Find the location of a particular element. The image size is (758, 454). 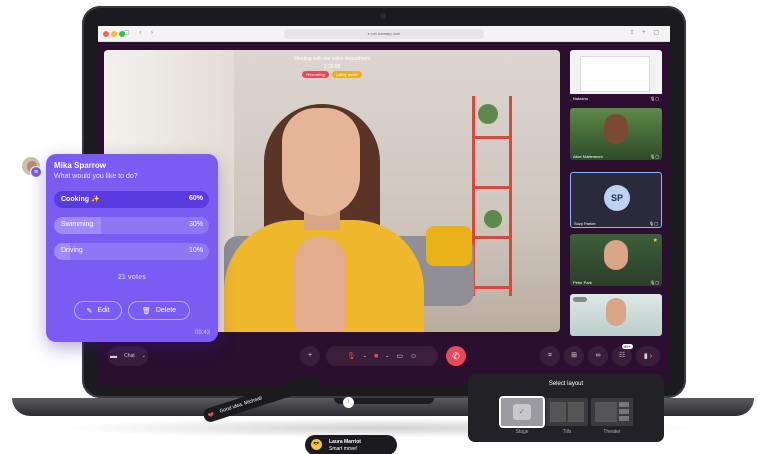

poll-option-driving: Driving 10% is located at coordinates (131, 251).